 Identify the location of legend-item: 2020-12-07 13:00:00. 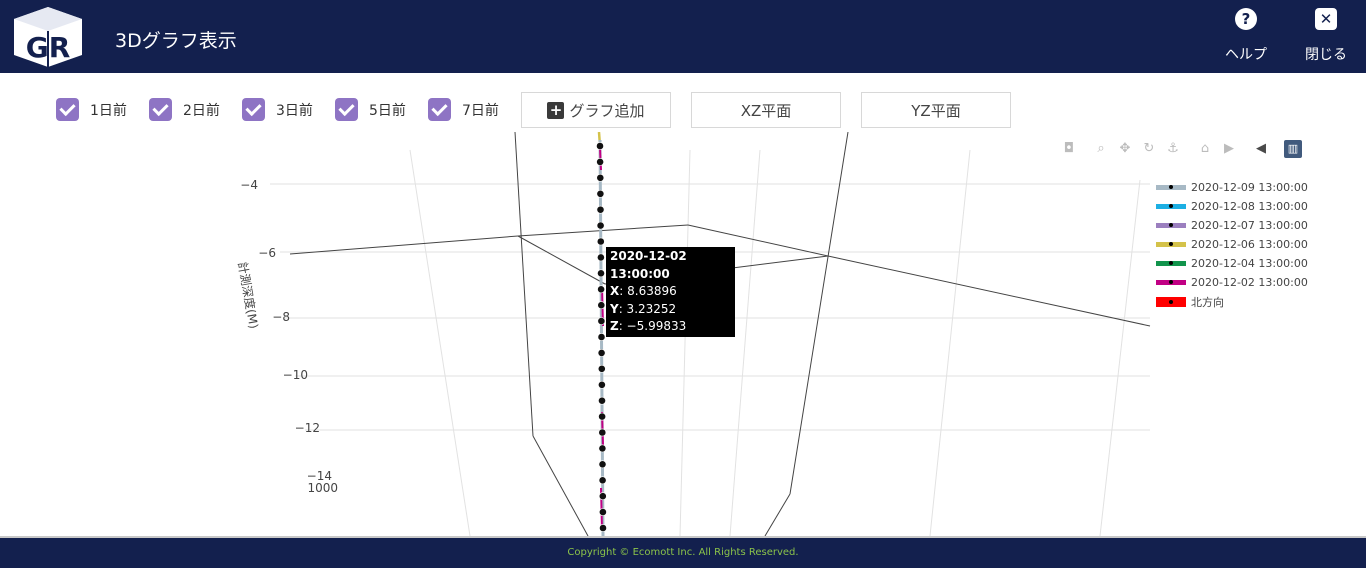
(1232, 225).